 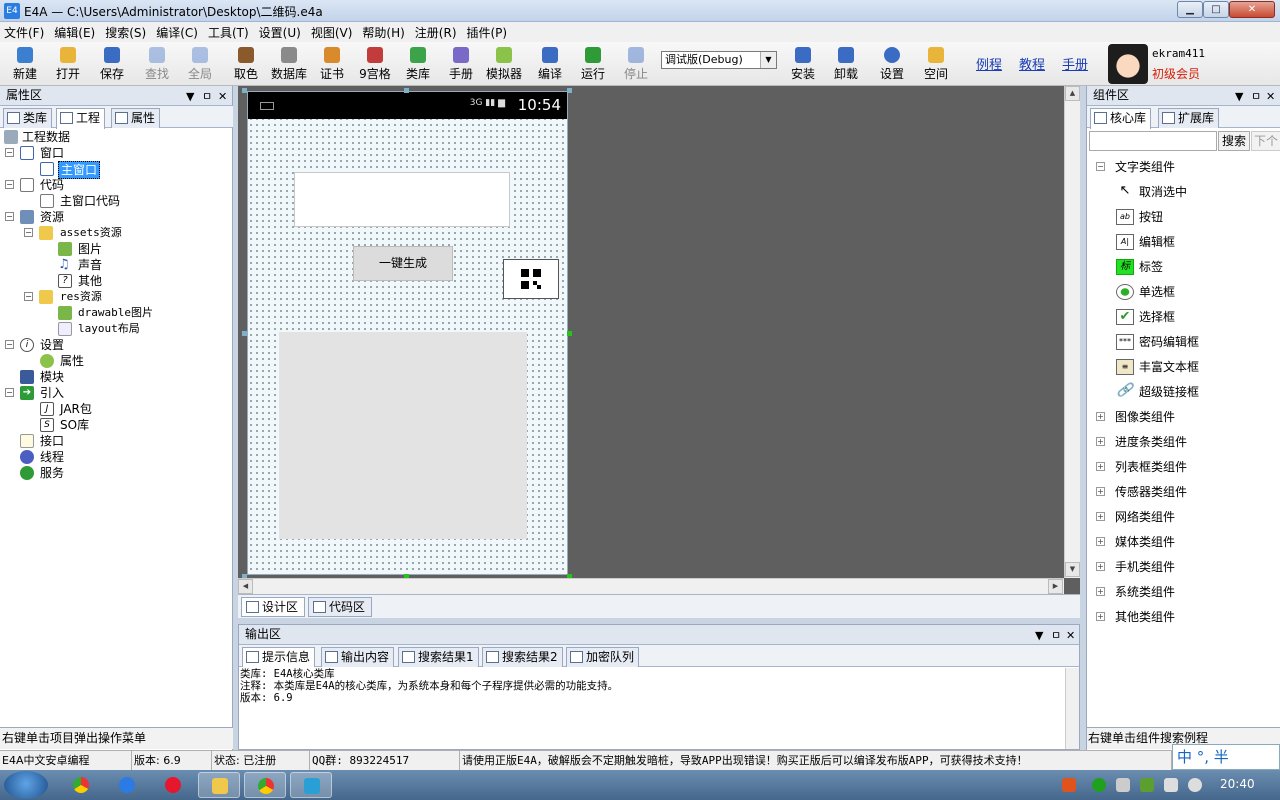 What do you see at coordinates (358, 657) in the screenshot?
I see `tab-output-content: 输出内容` at bounding box center [358, 657].